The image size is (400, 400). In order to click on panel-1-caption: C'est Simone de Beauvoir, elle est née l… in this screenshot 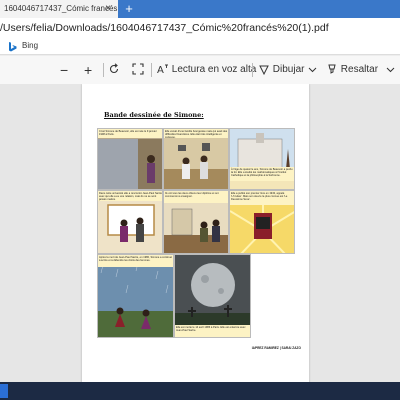, I will do `click(130, 133)`.